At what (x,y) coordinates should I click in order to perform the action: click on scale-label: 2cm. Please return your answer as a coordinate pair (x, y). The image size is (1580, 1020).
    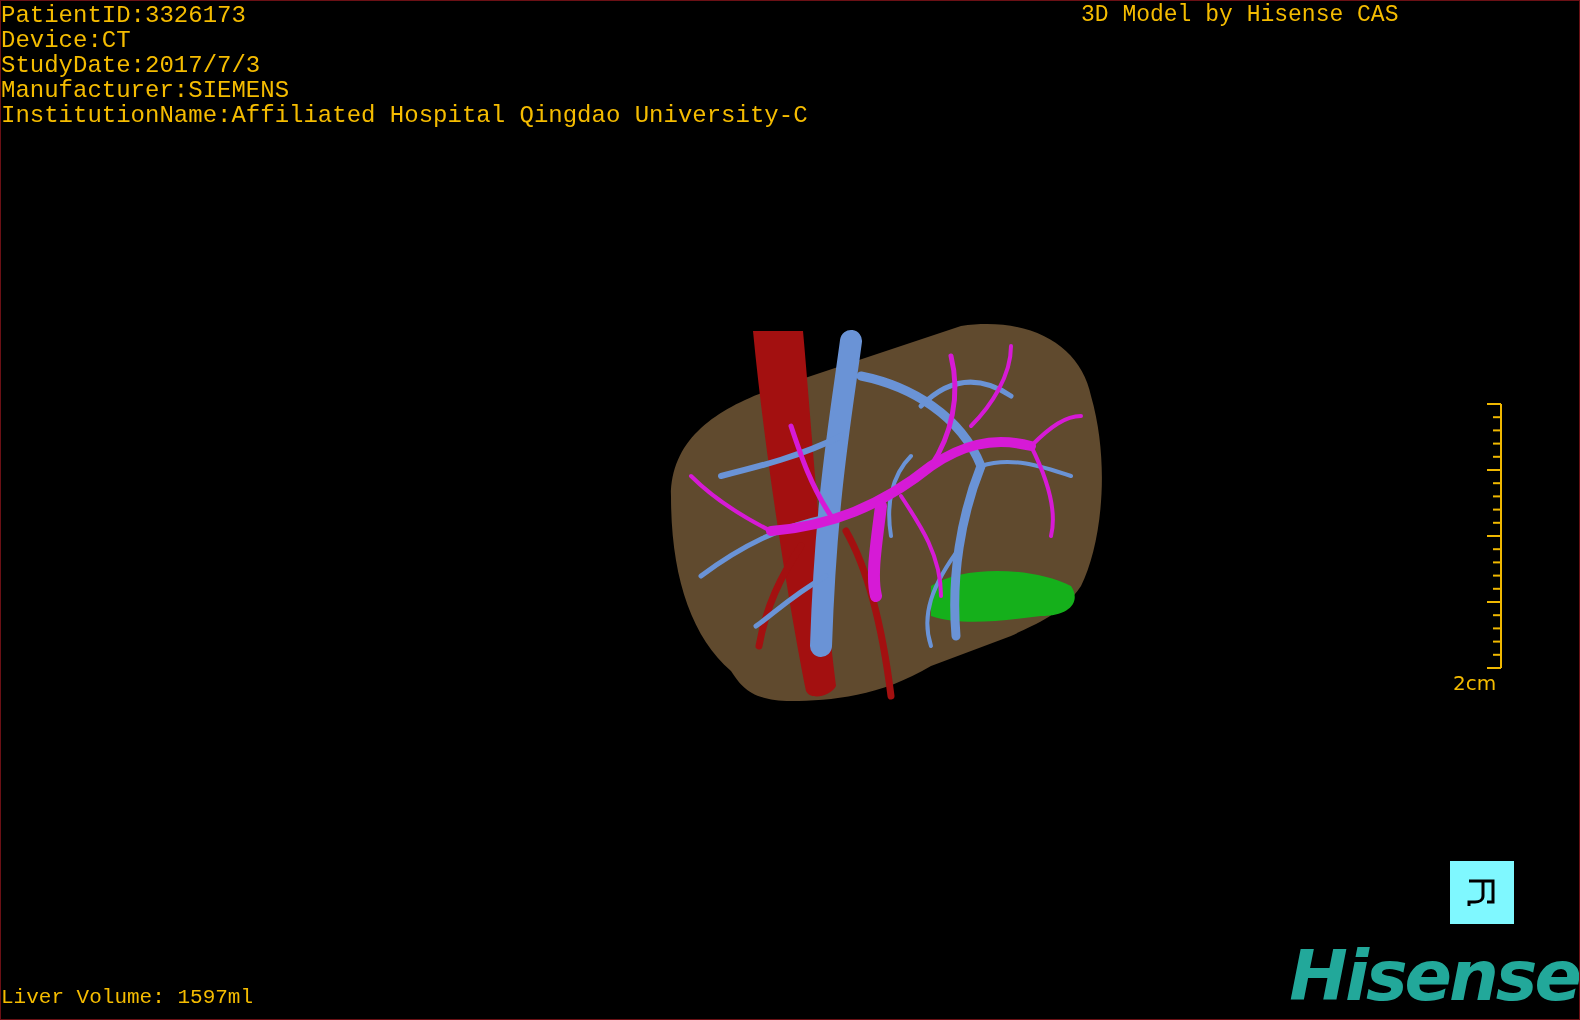
    Looking at the image, I should click on (1475, 683).